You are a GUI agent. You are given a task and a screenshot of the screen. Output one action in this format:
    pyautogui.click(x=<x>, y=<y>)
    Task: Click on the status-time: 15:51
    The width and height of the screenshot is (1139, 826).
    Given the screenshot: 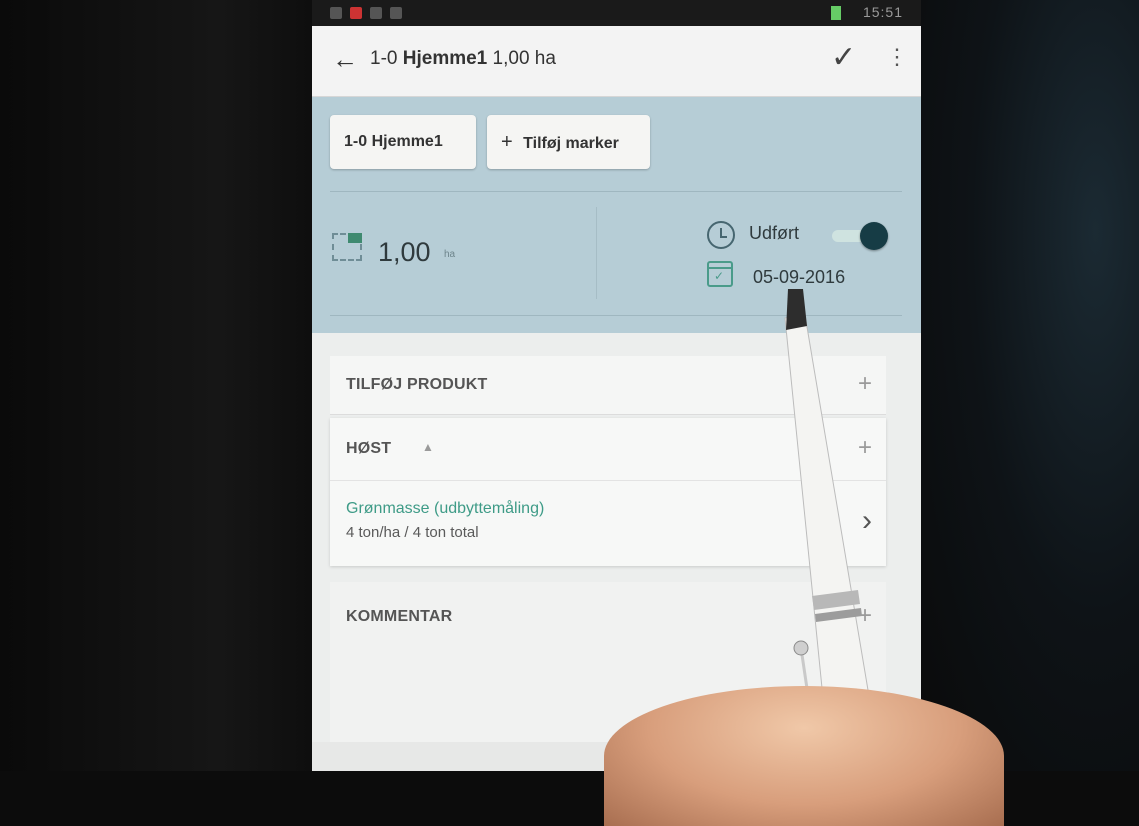 What is the action you would take?
    pyautogui.click(x=882, y=12)
    